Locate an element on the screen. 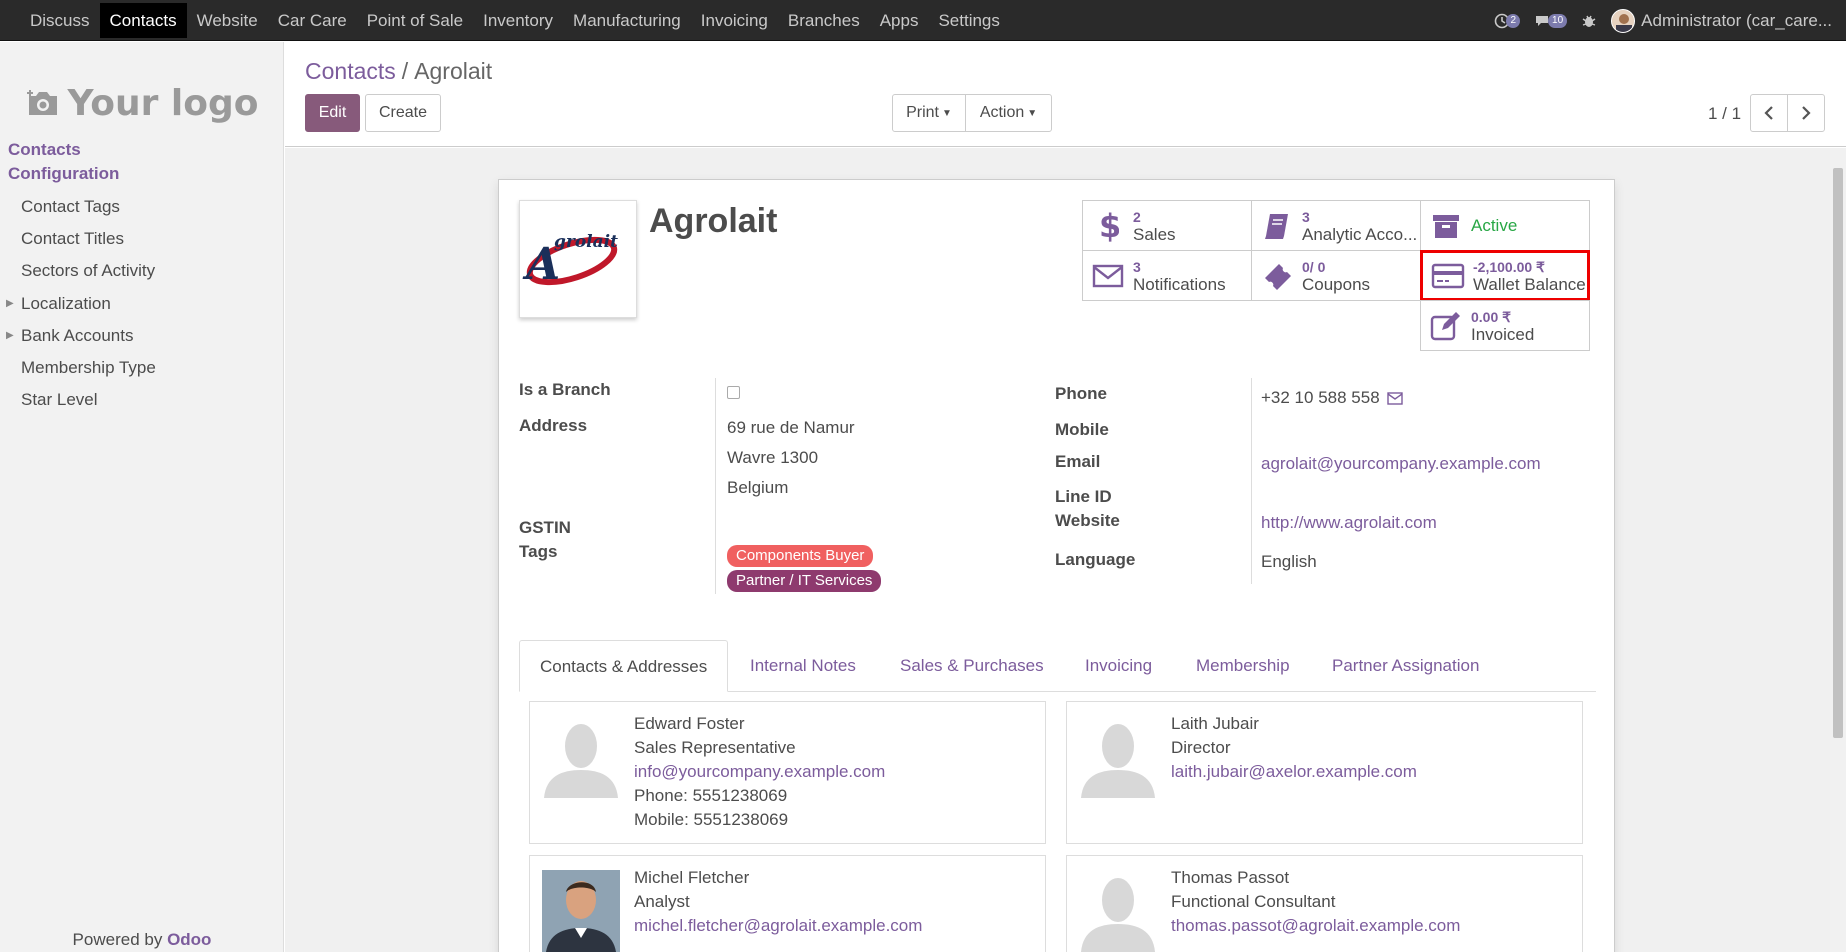 This screenshot has width=1846, height=952. wallet-balance-label: Wallet Balance is located at coordinates (1529, 284).